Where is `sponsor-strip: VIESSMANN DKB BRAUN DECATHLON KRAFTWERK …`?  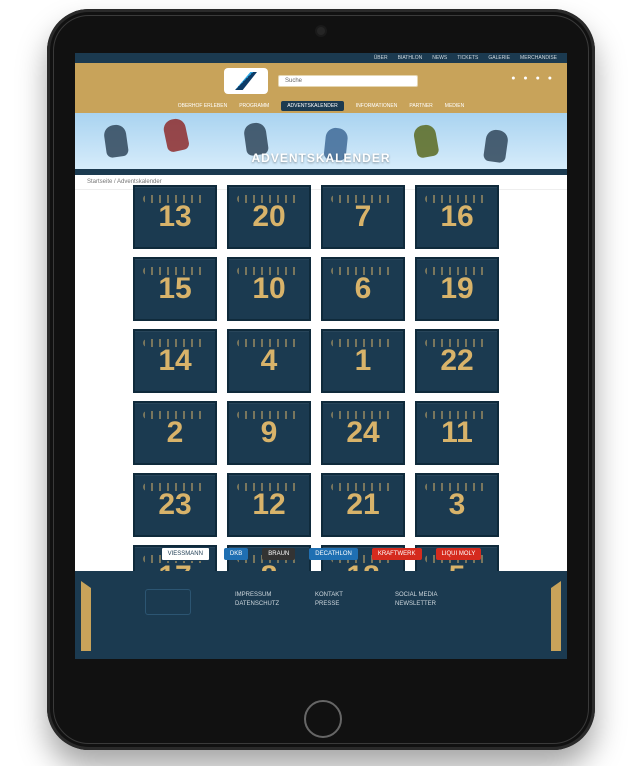
sponsor-strip: VIESSMANN DKB BRAUN DECATHLON KRAFTWERK … is located at coordinates (321, 554).